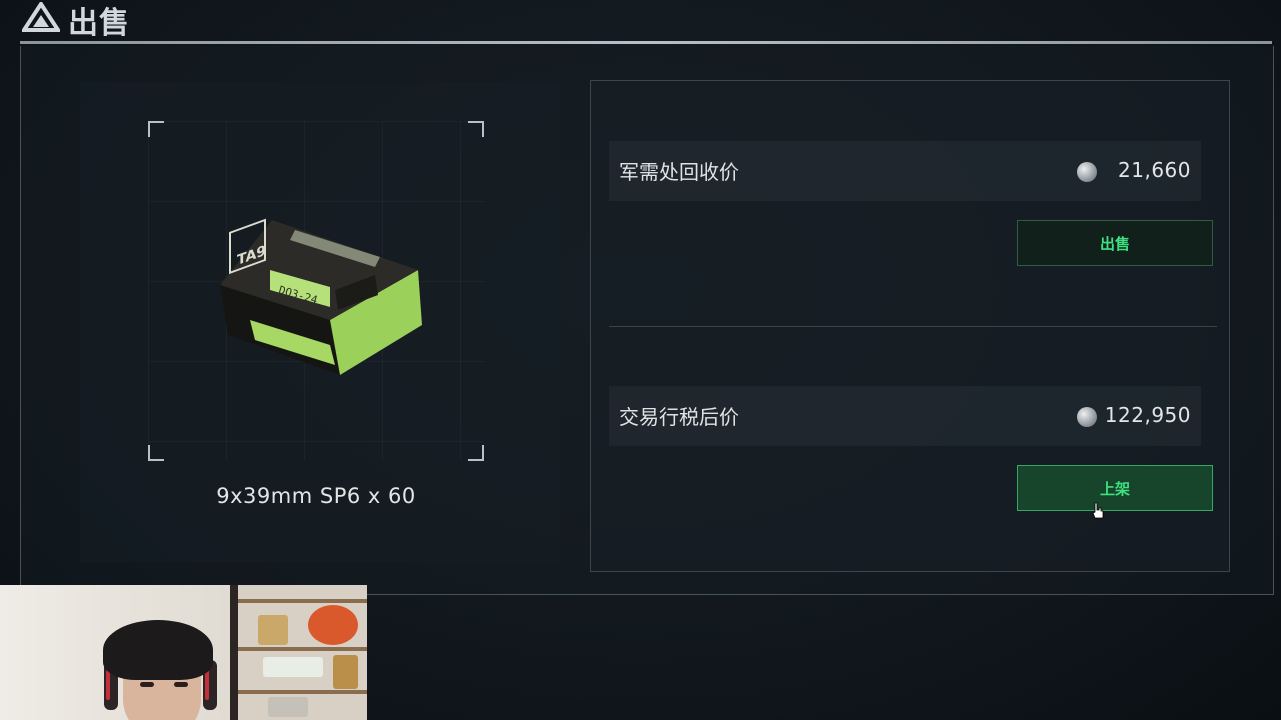  I want to click on webcam-overlay, so click(183, 652).